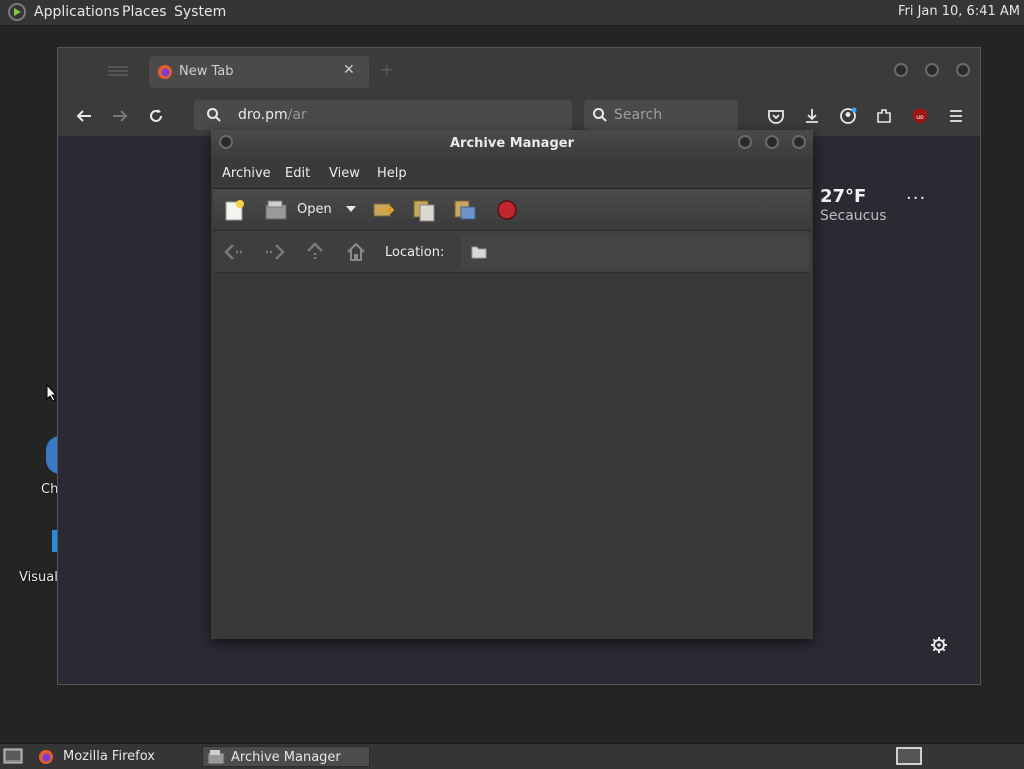 The width and height of the screenshot is (1024, 769). What do you see at coordinates (812, 116) in the screenshot?
I see `downloads-icon` at bounding box center [812, 116].